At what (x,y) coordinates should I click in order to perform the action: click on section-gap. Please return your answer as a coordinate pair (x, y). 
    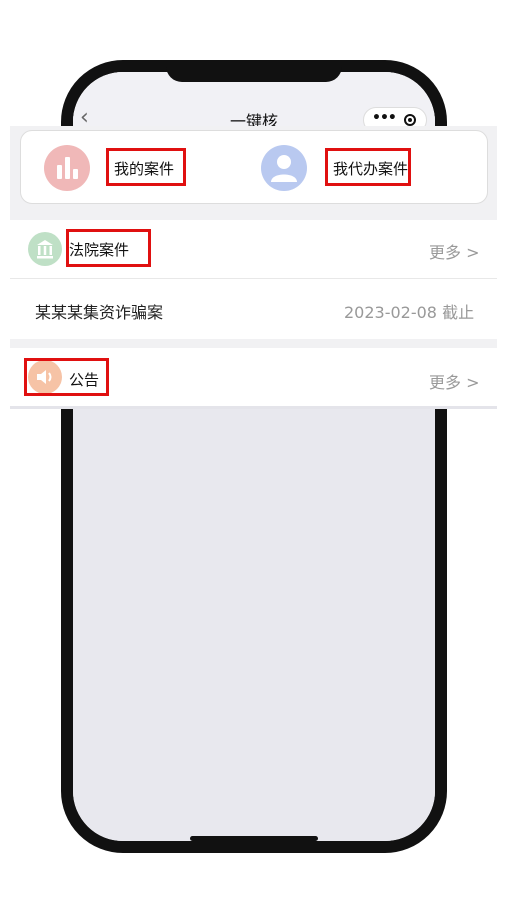
    Looking at the image, I should click on (253, 343).